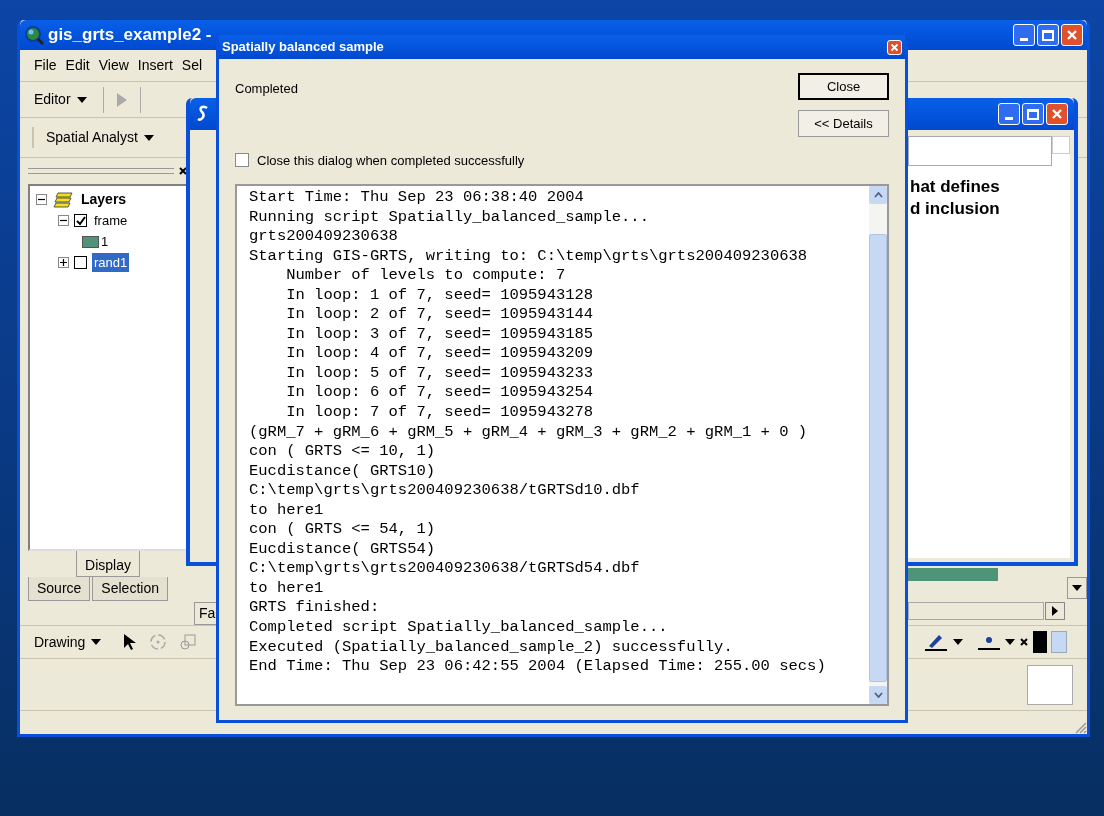  What do you see at coordinates (426, 276) in the screenshot?
I see `log-line: Number of levels to compute: 7` at bounding box center [426, 276].